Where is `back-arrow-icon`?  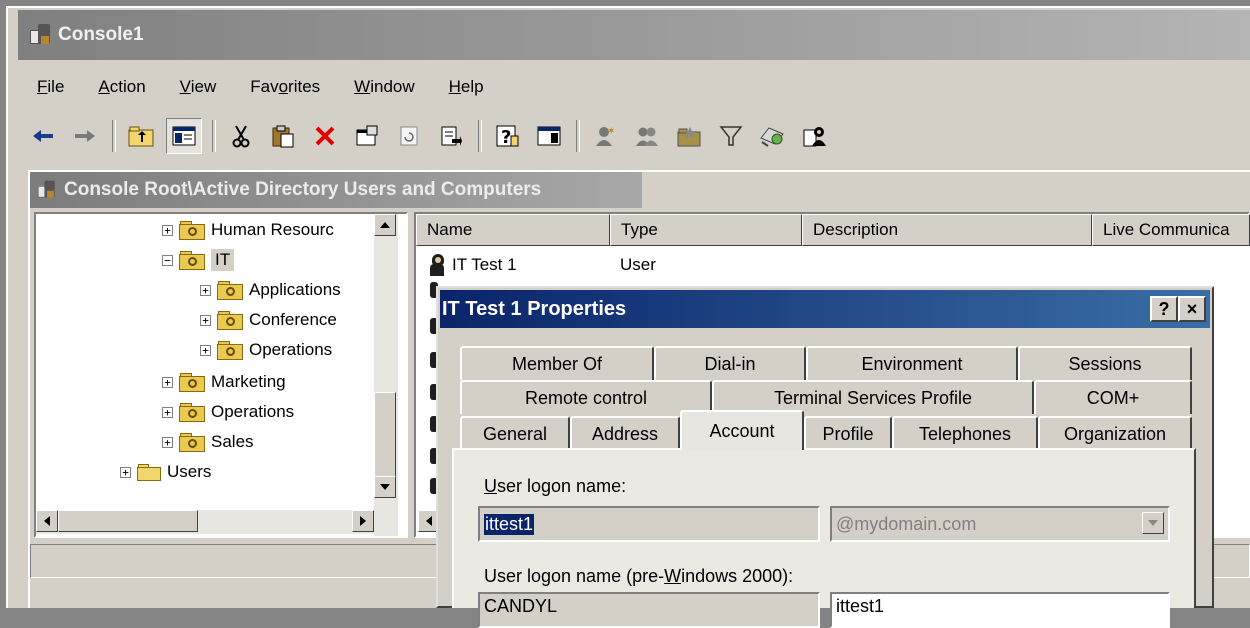
back-arrow-icon is located at coordinates (43, 136).